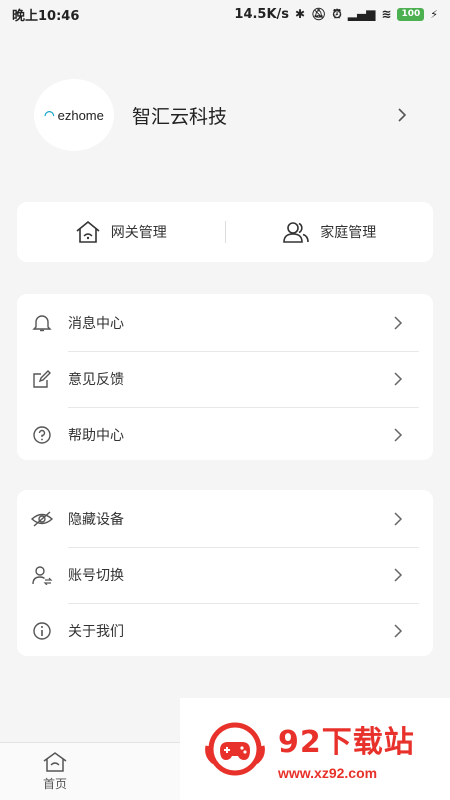  I want to click on list-item-about: 关于我们, so click(225, 631).